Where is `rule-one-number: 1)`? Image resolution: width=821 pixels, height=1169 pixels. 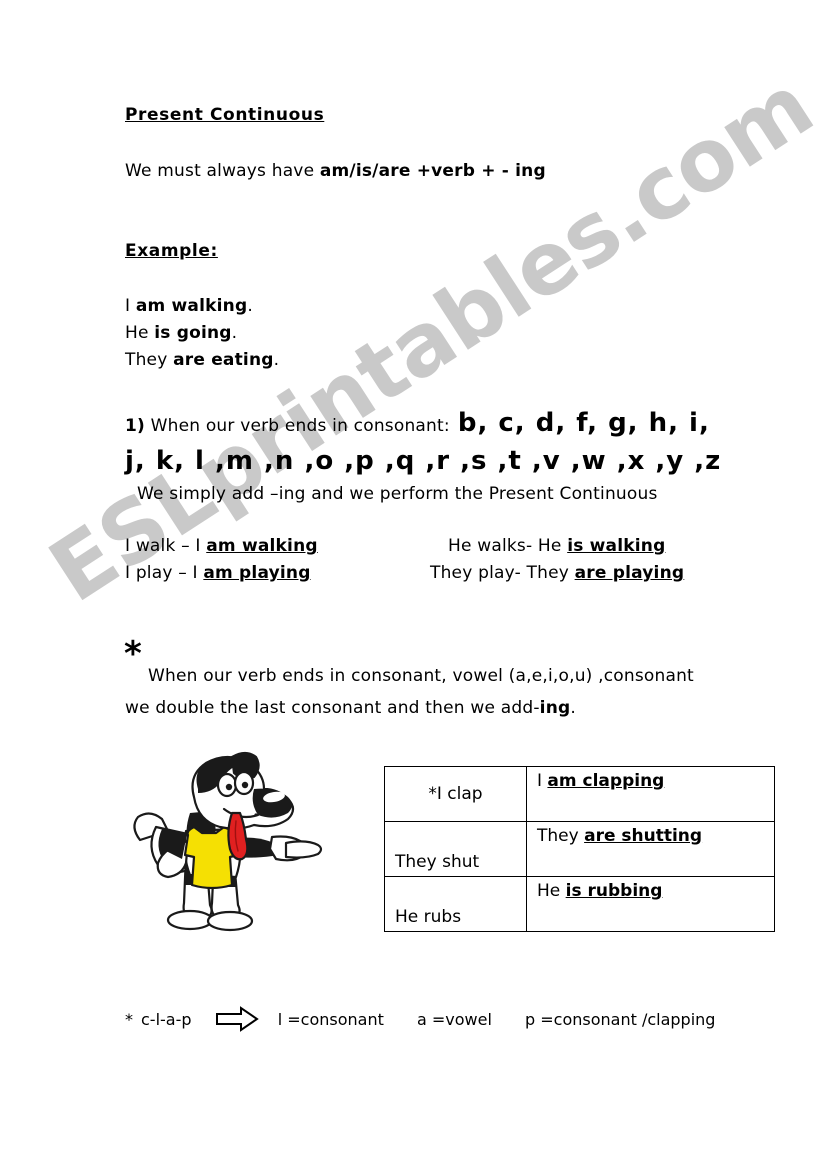 rule-one-number: 1) is located at coordinates (135, 426).